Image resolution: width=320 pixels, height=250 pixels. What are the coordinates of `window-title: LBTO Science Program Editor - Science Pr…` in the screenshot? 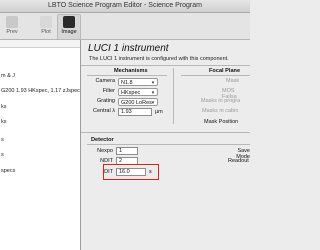 It's located at (125, 5).